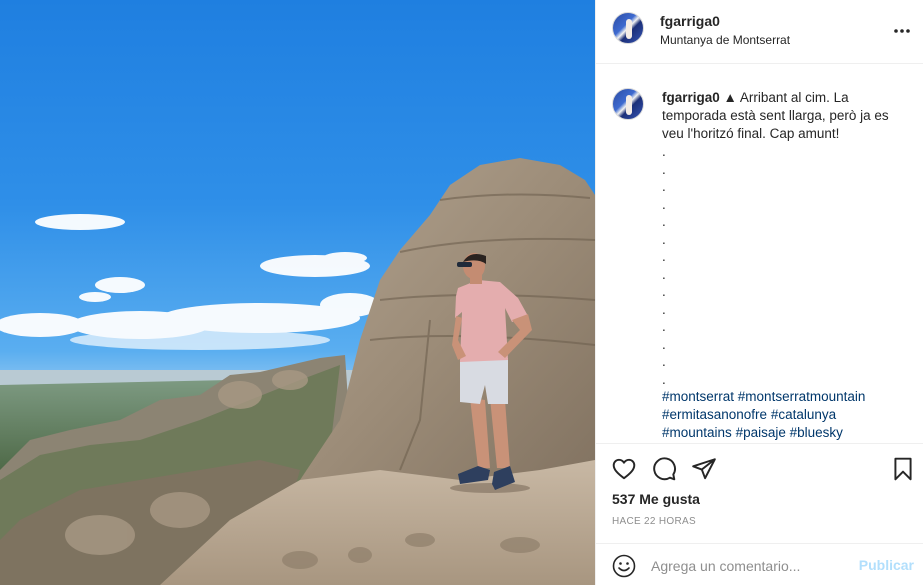 This screenshot has width=923, height=585. Describe the element at coordinates (698, 396) in the screenshot. I see `hashtag-link: #montserrat` at that location.